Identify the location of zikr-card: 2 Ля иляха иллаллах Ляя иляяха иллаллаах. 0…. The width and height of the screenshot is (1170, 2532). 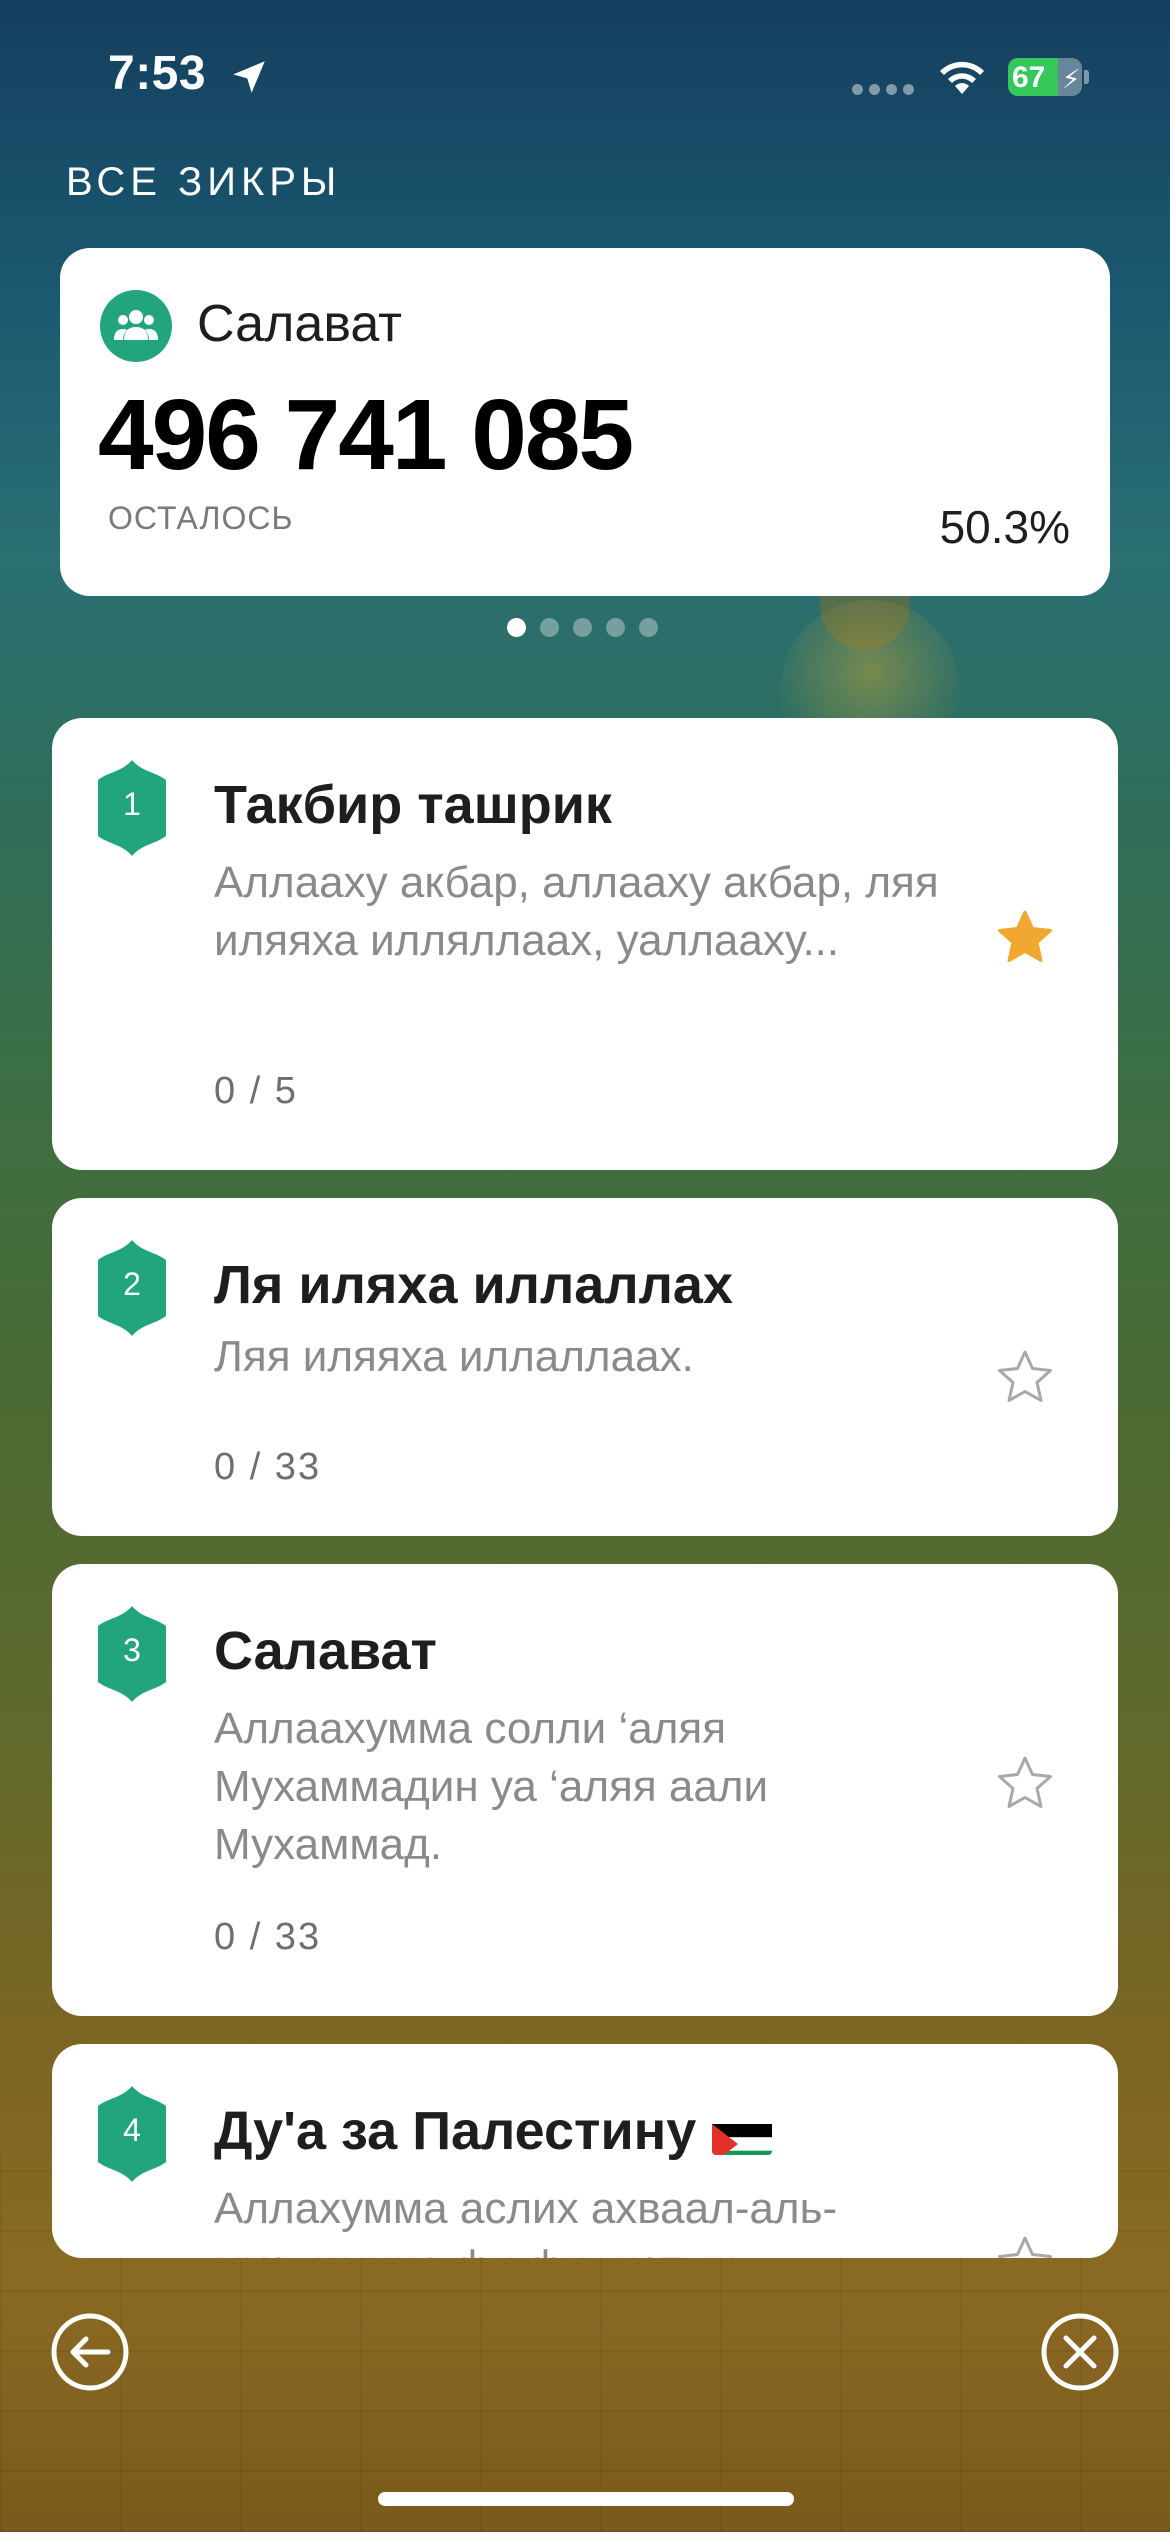
(585, 1367).